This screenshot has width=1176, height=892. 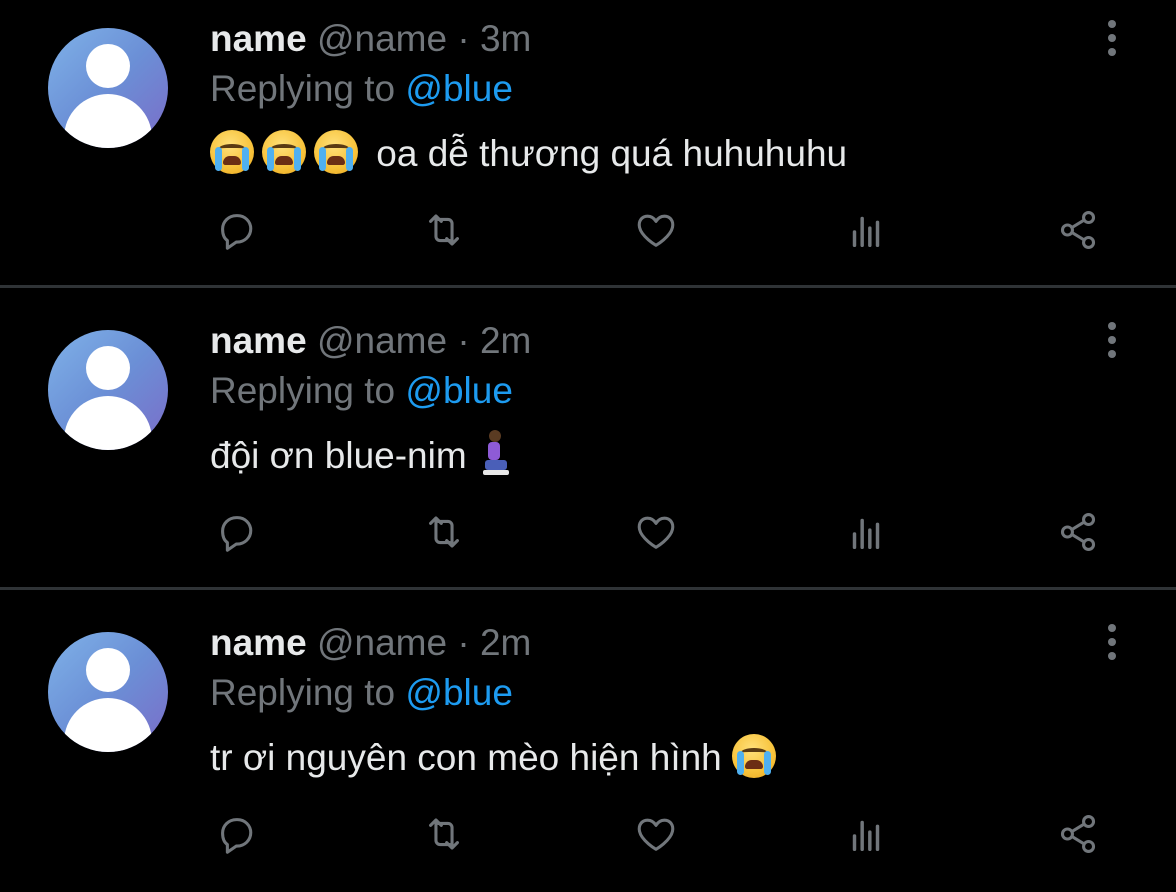 I want to click on reply-text: đội ơn blue-nim, so click(x=360, y=456).